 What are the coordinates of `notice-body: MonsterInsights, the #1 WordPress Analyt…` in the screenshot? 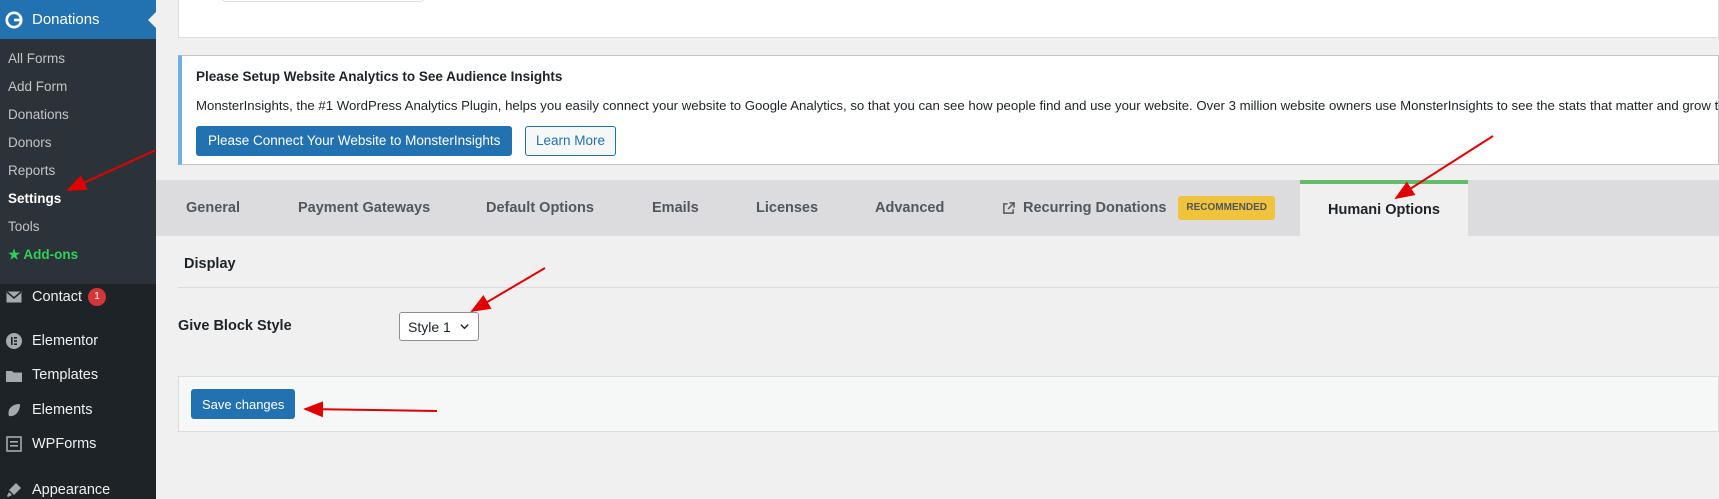 It's located at (957, 105).